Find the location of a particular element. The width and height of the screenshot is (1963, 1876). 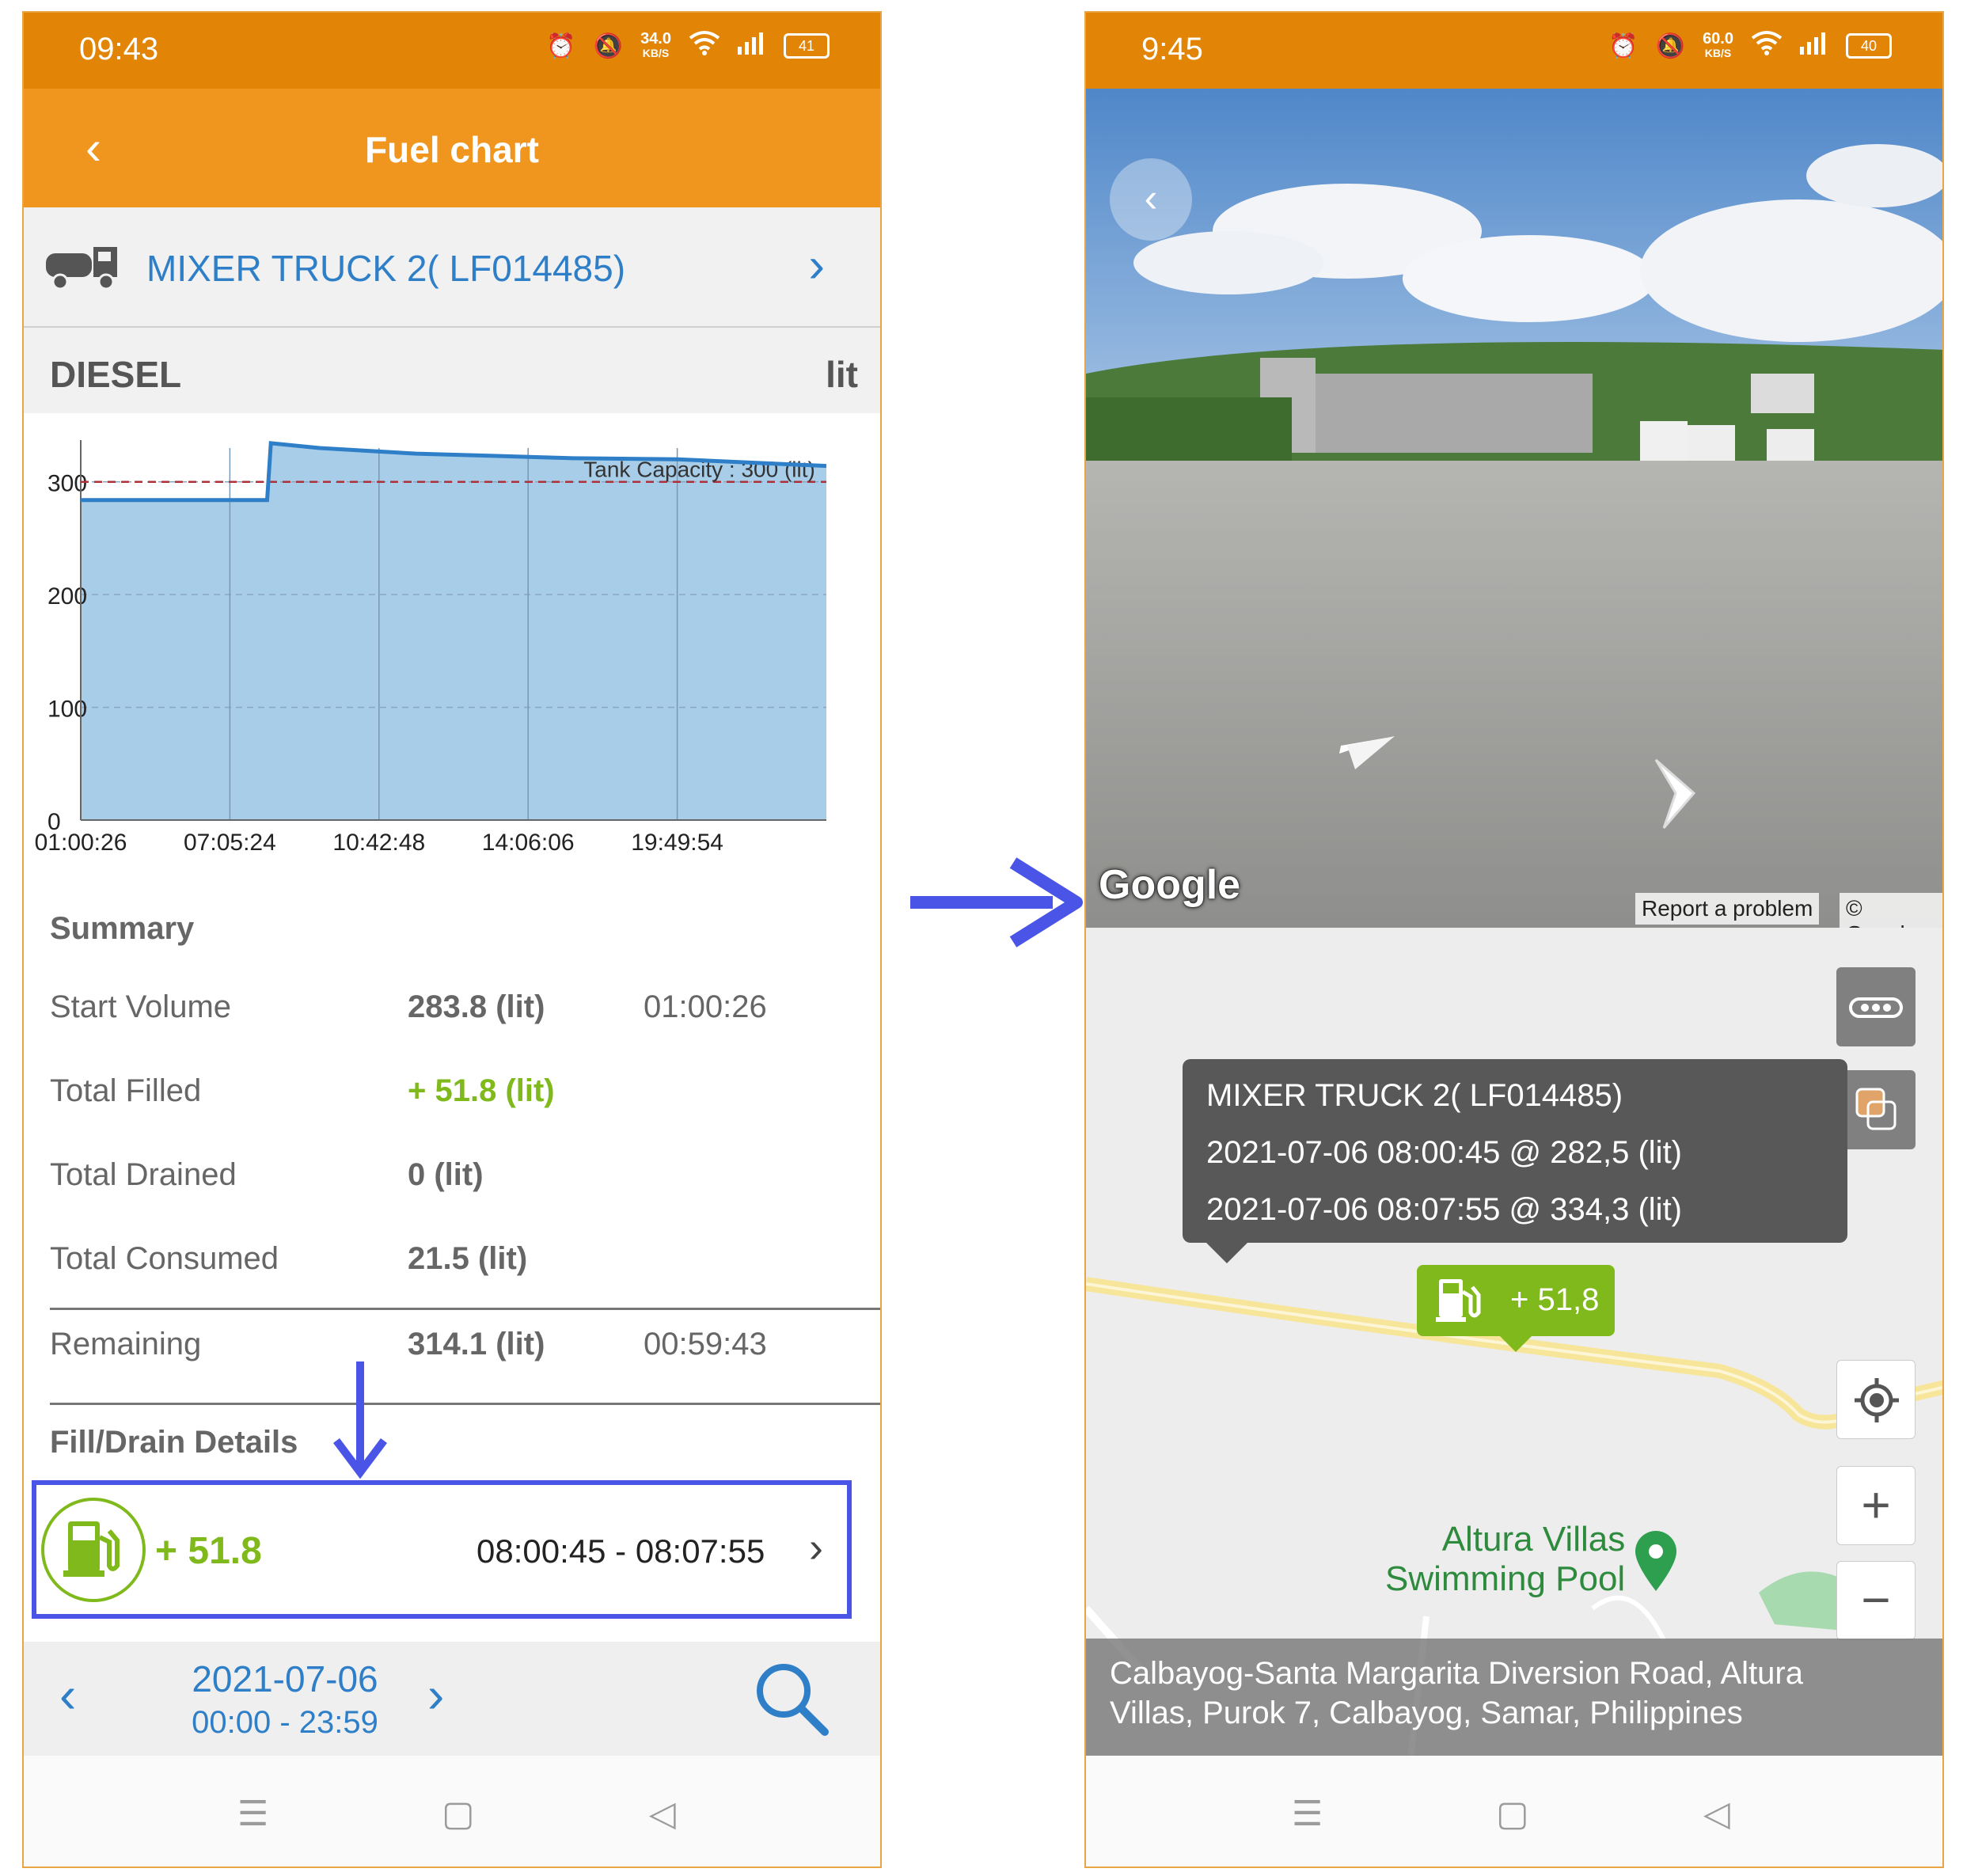

fill-marker: + 51,8 is located at coordinates (1516, 1308).